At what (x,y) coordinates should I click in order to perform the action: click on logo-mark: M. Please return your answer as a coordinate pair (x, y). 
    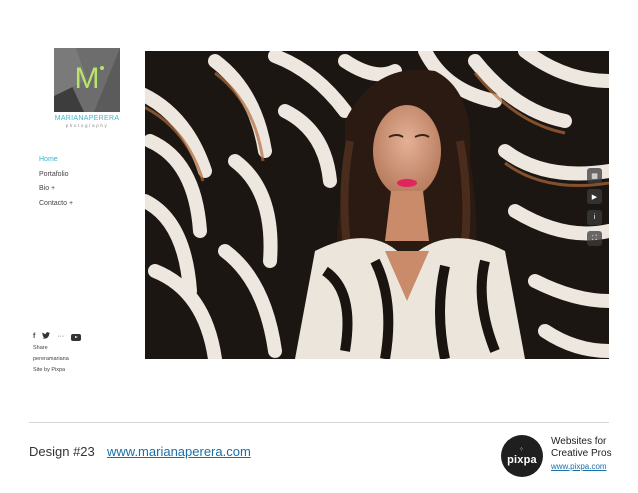
    Looking at the image, I should click on (87, 80).